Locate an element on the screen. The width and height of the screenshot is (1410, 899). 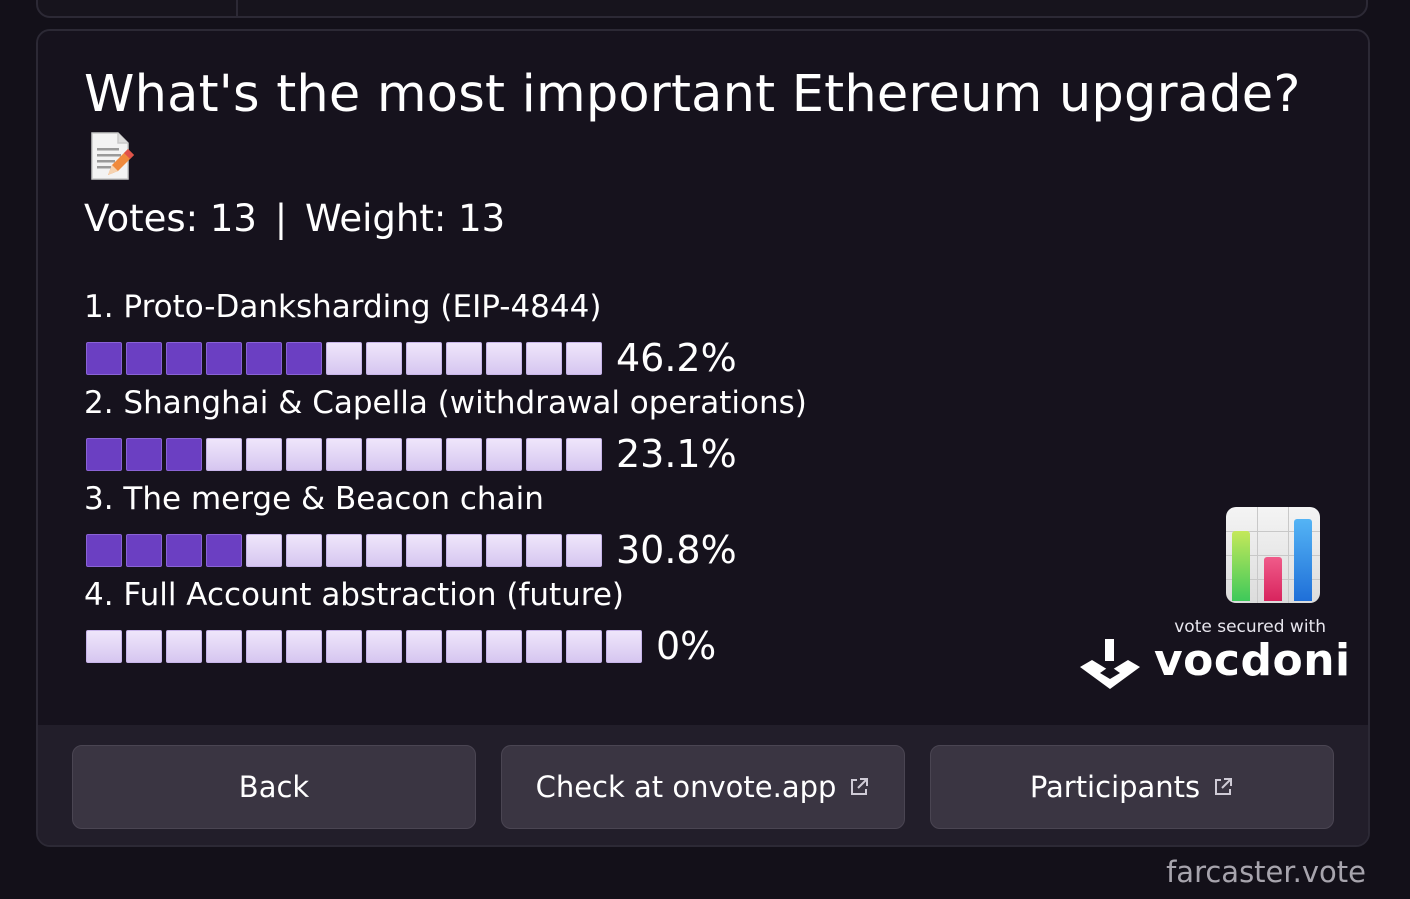
check-onvote-button: Check at onvote.app is located at coordinates (703, 787).